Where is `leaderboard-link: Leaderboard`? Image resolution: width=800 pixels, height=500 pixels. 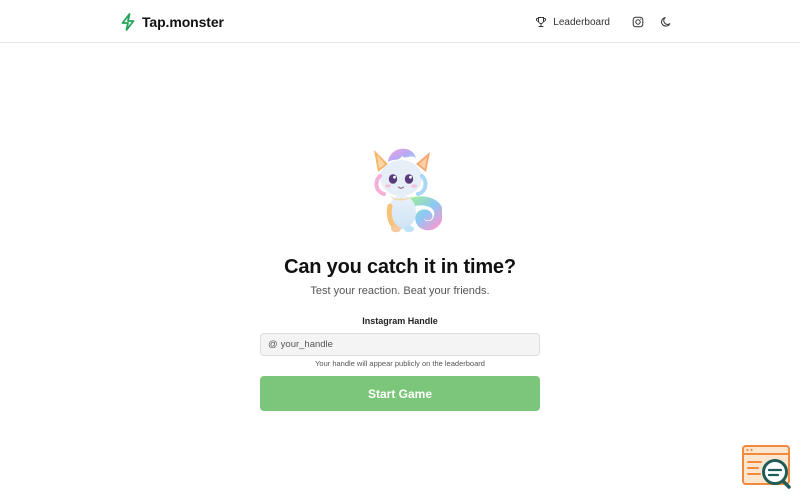 leaderboard-link: Leaderboard is located at coordinates (572, 22).